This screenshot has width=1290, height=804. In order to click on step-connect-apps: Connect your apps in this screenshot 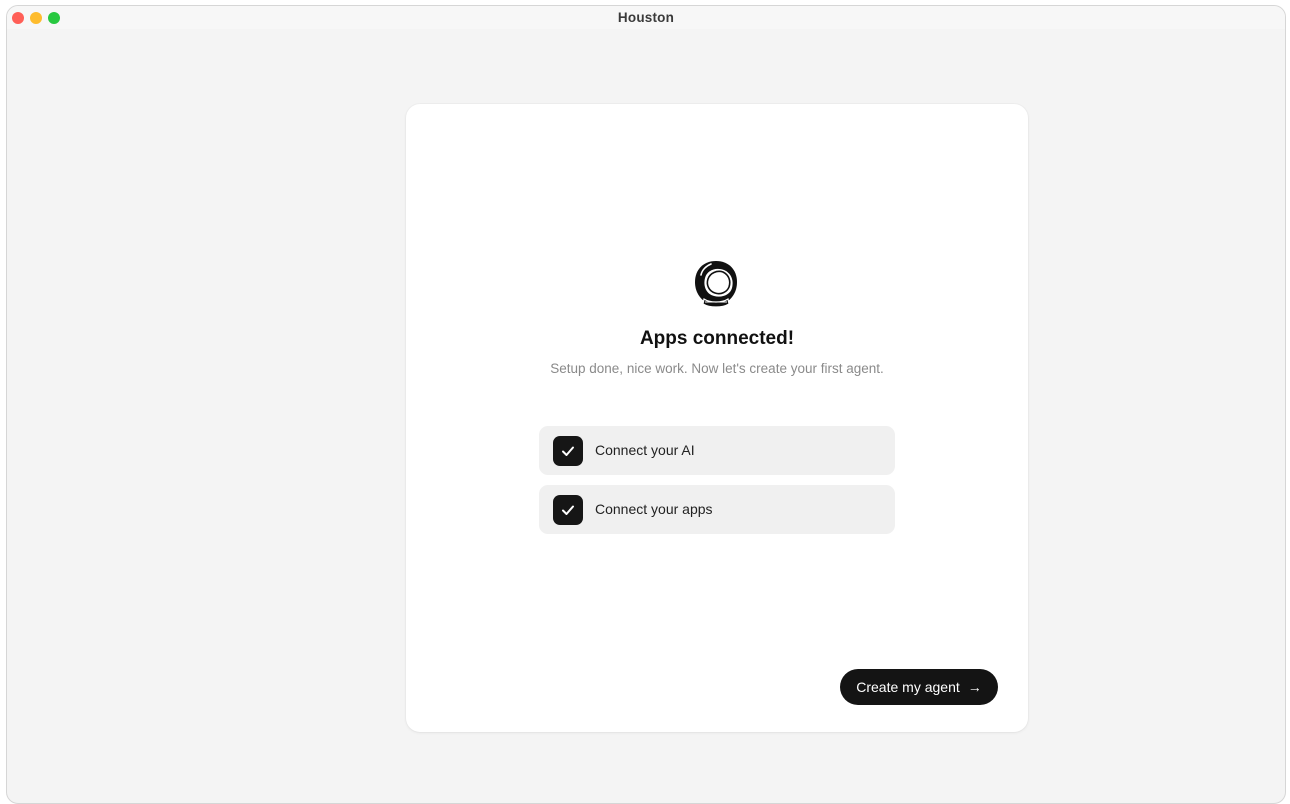, I will do `click(717, 509)`.